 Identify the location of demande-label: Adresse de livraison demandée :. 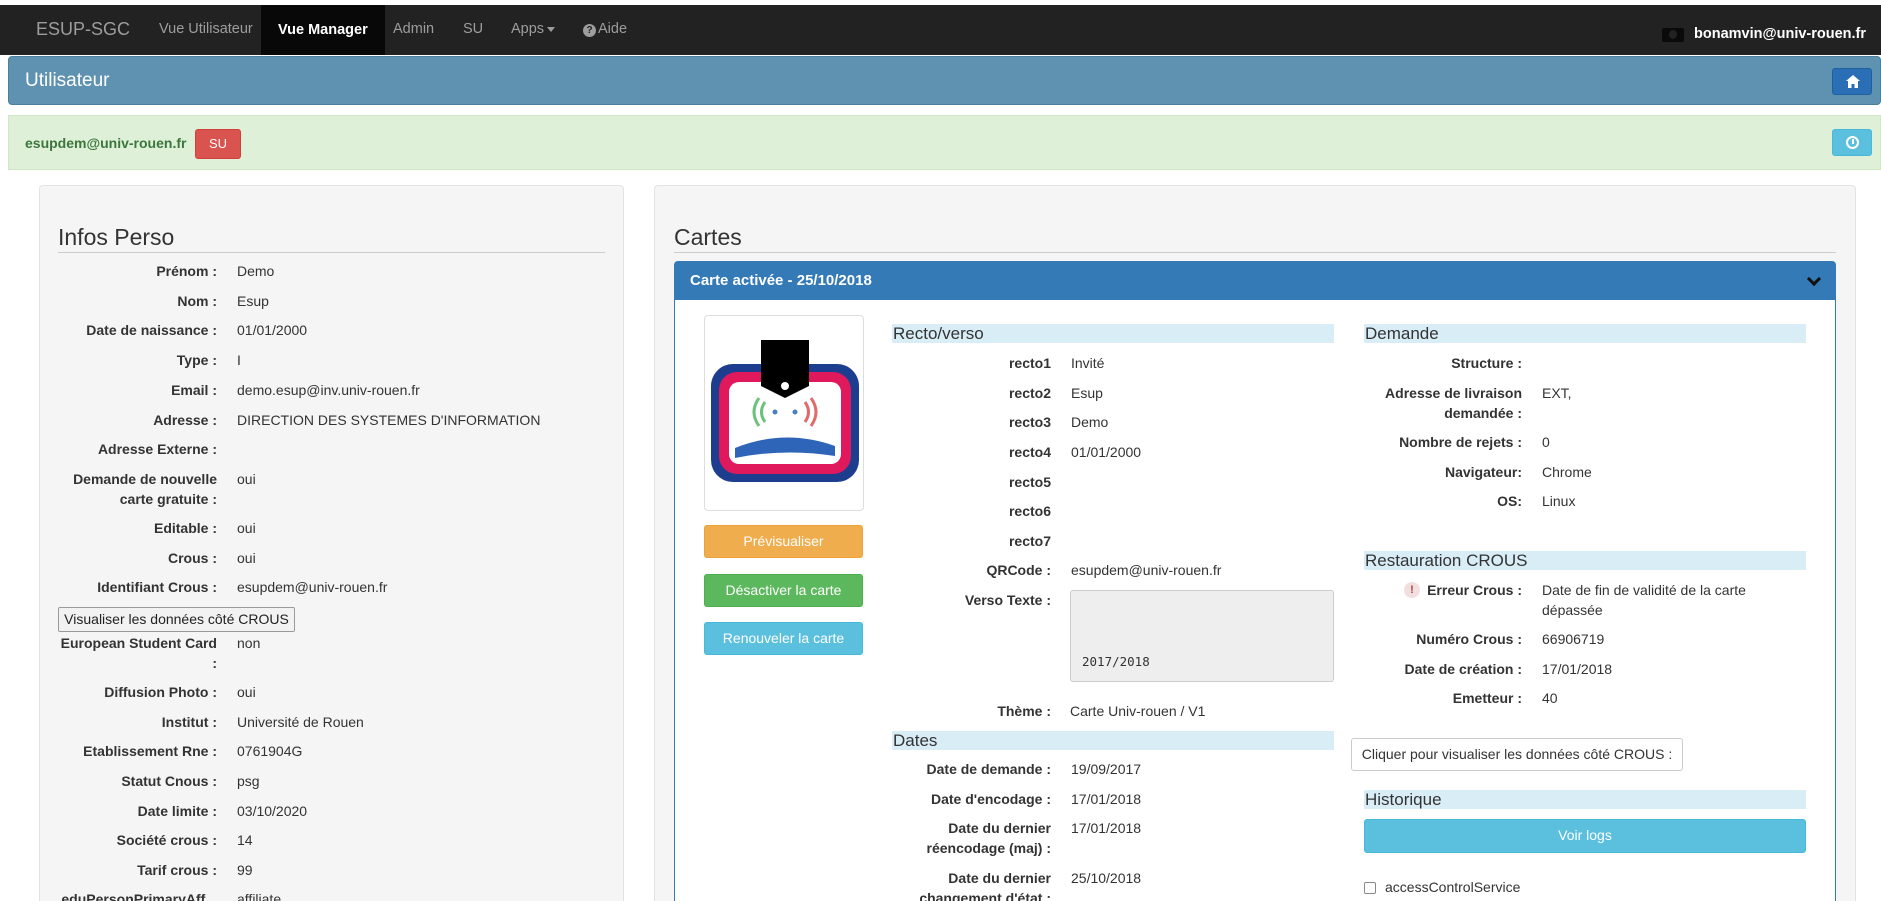
(1453, 403).